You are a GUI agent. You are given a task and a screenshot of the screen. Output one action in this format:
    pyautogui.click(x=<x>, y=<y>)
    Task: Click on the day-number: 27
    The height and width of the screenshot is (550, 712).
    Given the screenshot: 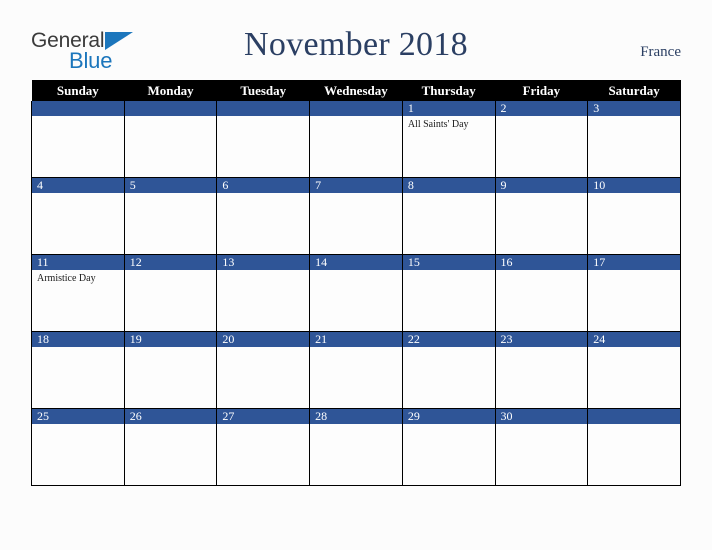 What is the action you would take?
    pyautogui.click(x=263, y=416)
    